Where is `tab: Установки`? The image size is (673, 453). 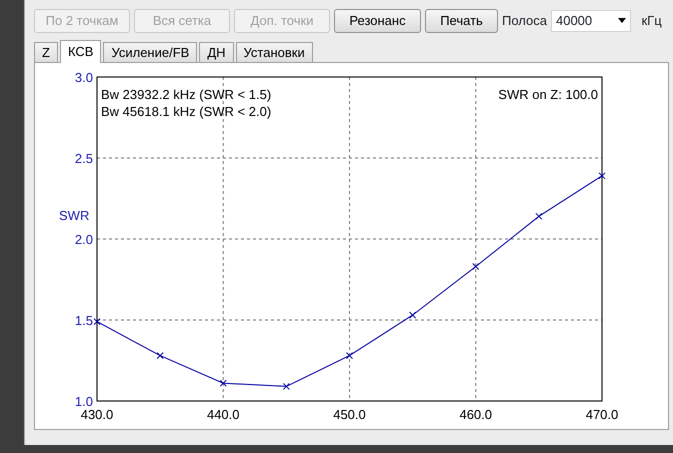 tab: Установки is located at coordinates (274, 52).